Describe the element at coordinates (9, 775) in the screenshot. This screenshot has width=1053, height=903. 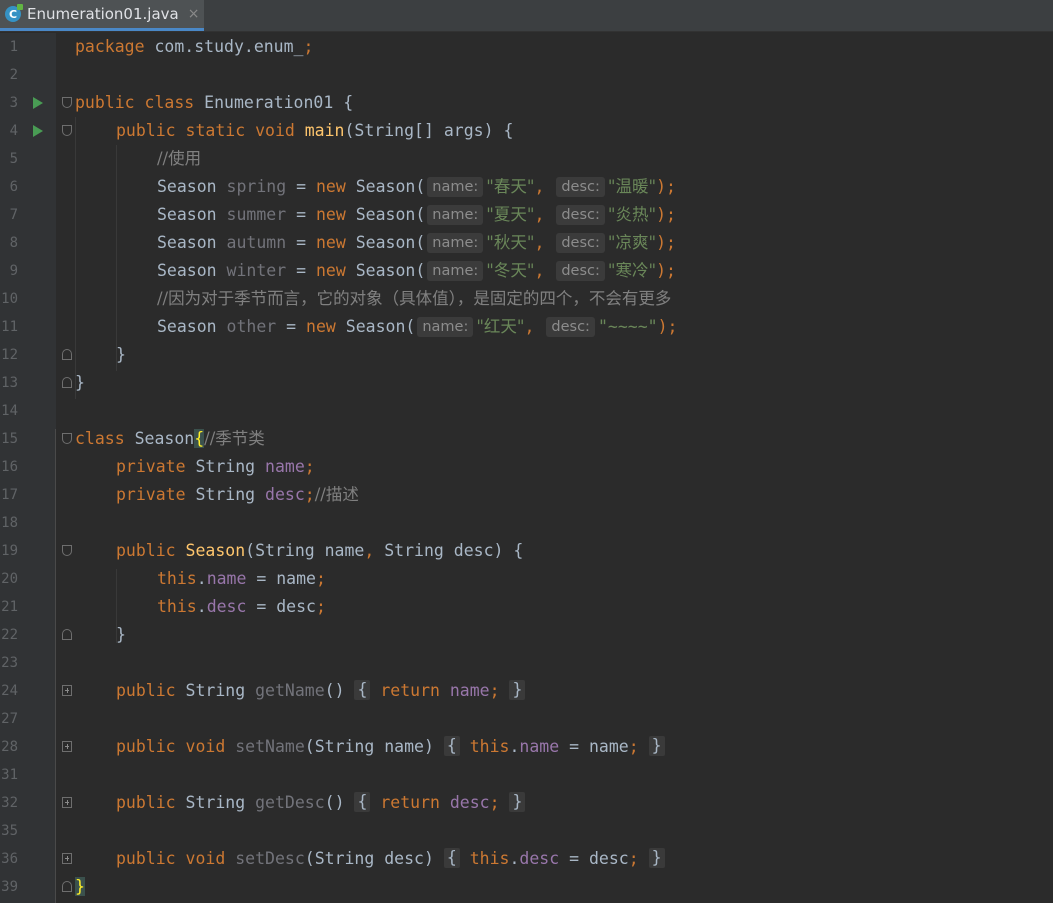
I see `line-number: 31` at that location.